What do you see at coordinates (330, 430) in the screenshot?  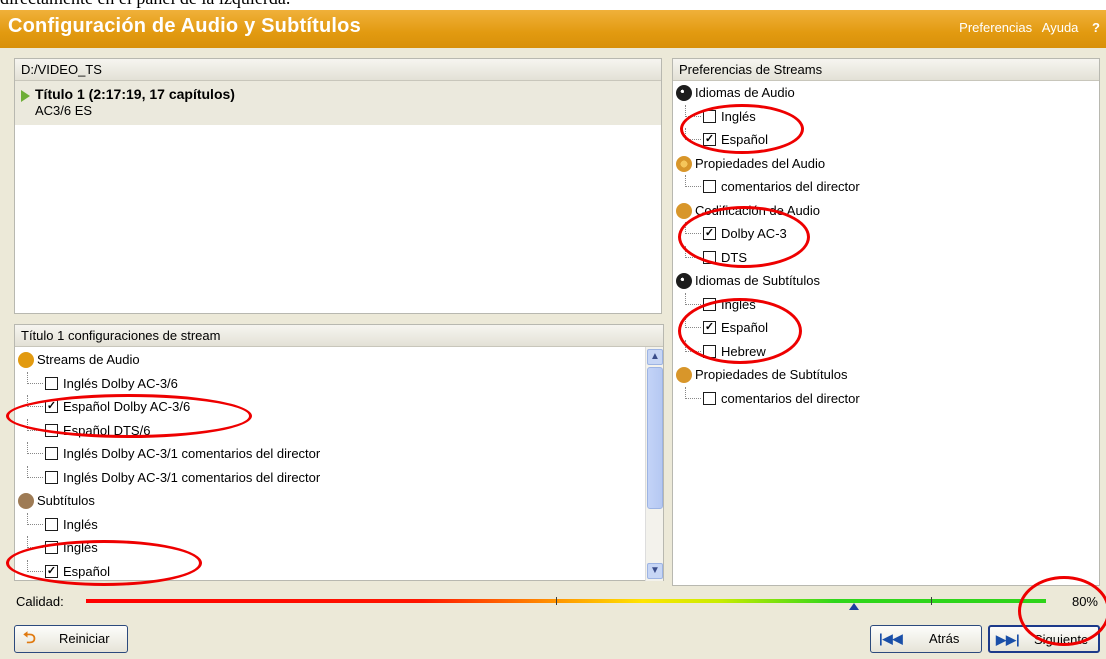 I see `tree-item: Español DTS/6` at bounding box center [330, 430].